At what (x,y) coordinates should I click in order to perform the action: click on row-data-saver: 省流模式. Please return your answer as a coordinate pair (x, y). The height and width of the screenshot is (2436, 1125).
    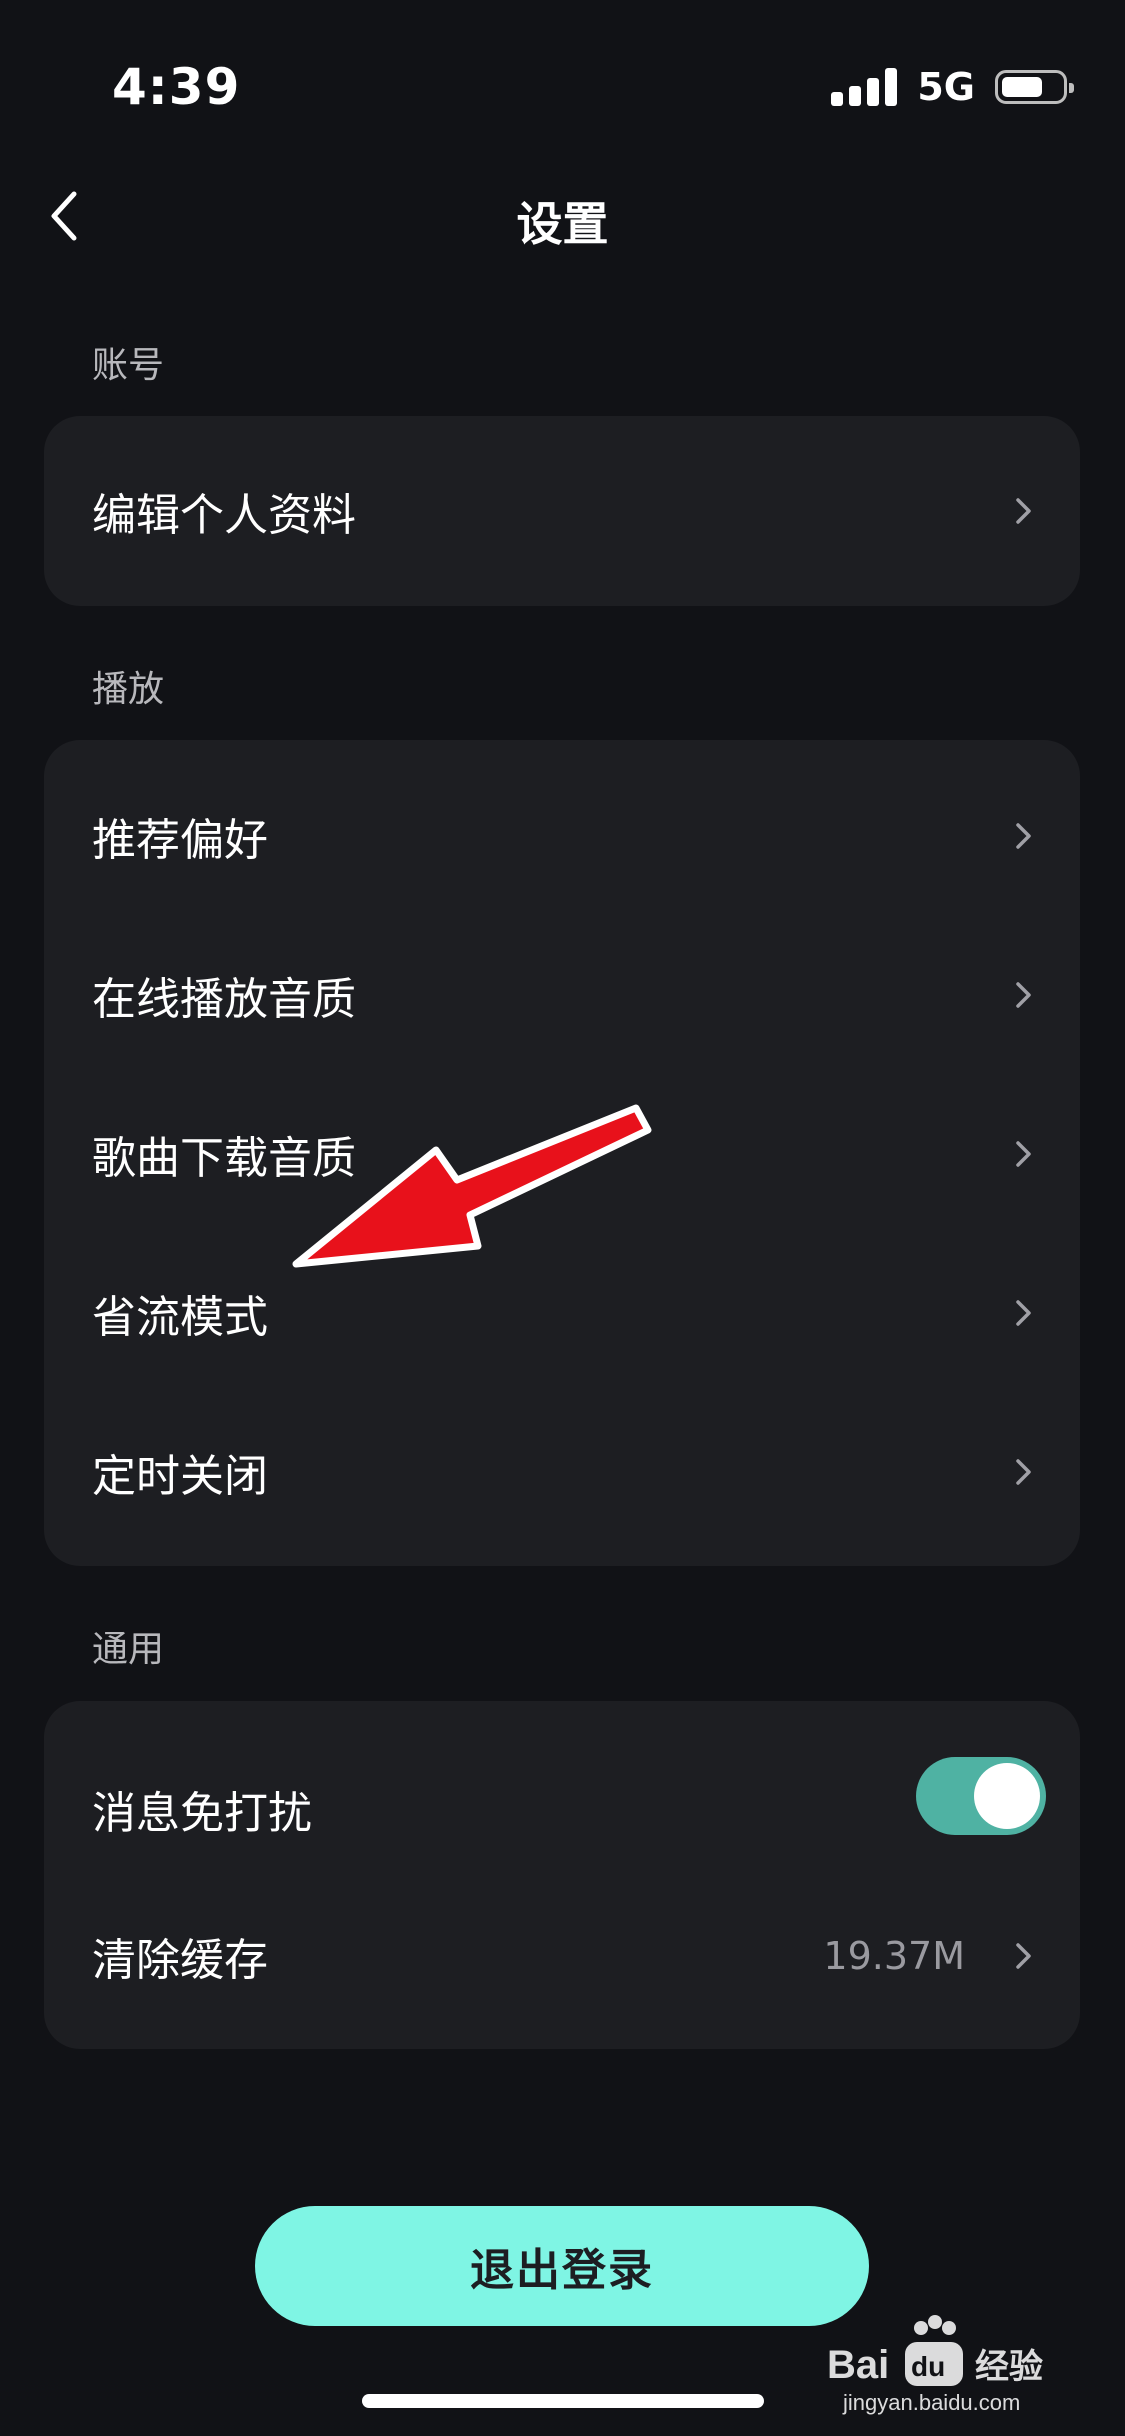
    Looking at the image, I should click on (562, 1313).